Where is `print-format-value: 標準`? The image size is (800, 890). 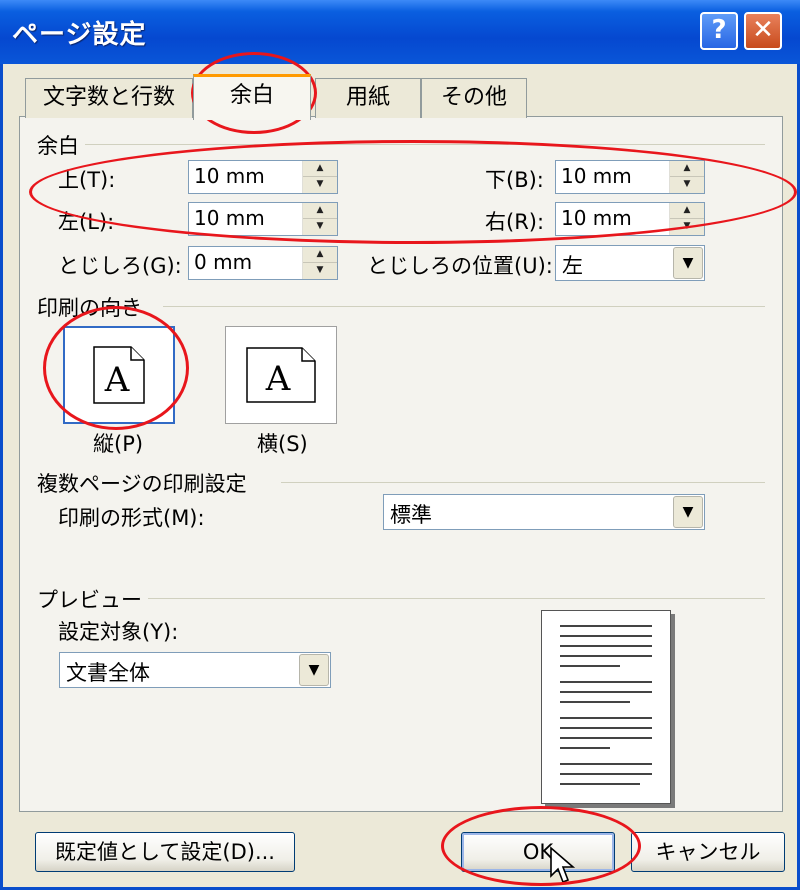 print-format-value: 標準 is located at coordinates (411, 515).